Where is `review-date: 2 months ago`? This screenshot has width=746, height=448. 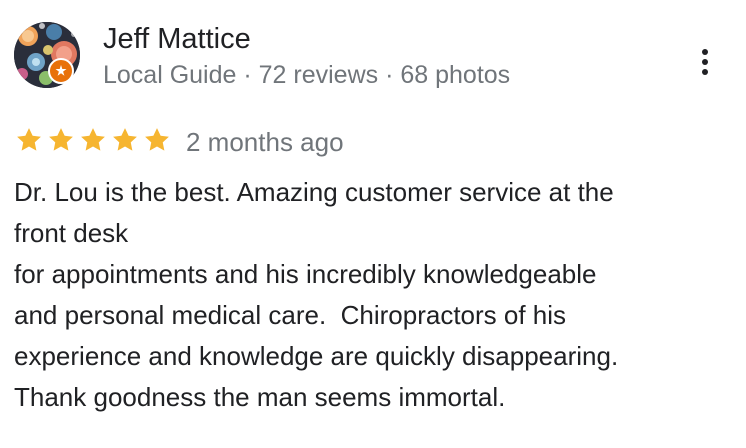 review-date: 2 months ago is located at coordinates (265, 142).